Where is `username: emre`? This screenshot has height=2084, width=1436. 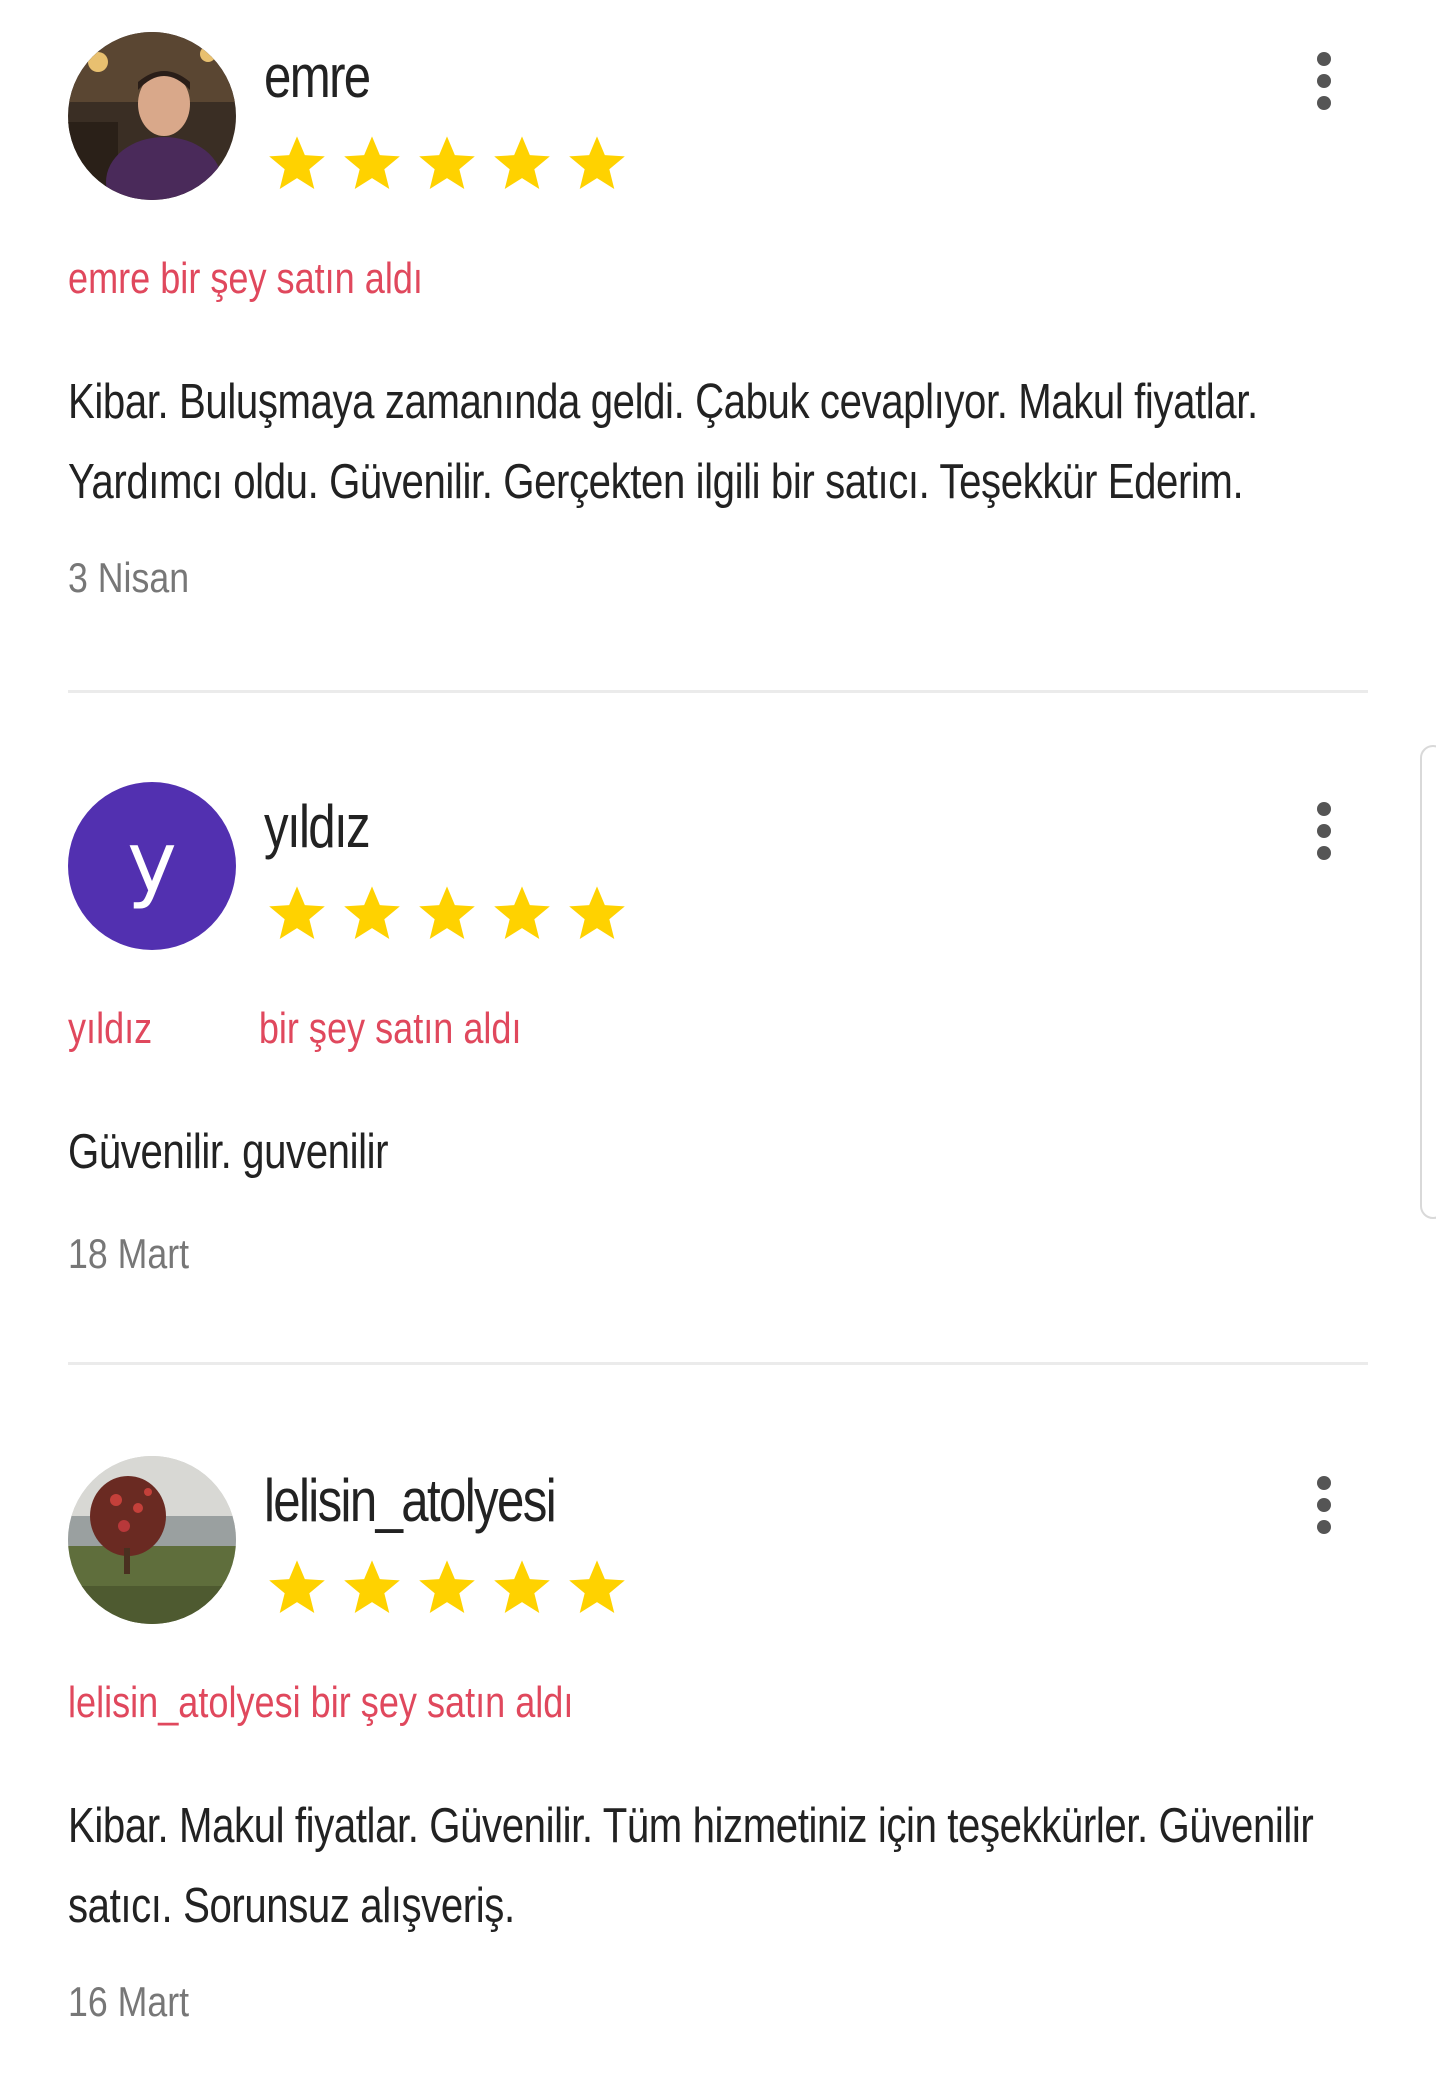 username: emre is located at coordinates (317, 76).